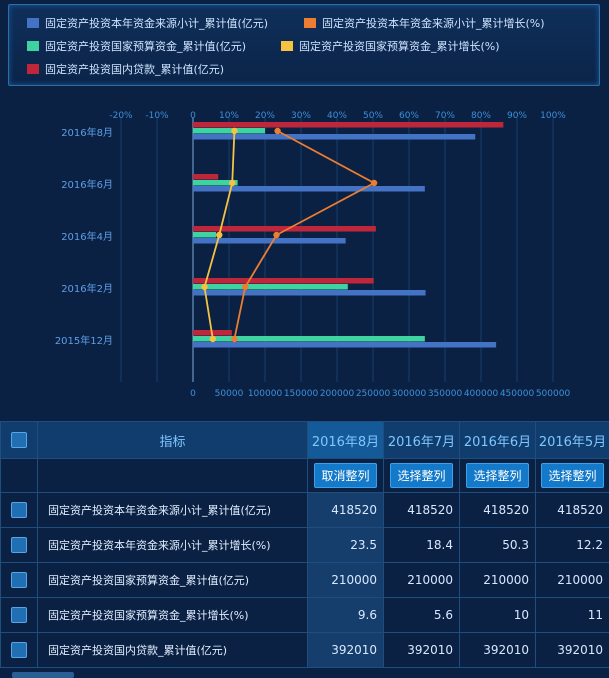  Describe the element at coordinates (172, 650) in the screenshot. I see `row-indicator-name: 固定资产投资国内贷款_累计值(亿元)` at that location.